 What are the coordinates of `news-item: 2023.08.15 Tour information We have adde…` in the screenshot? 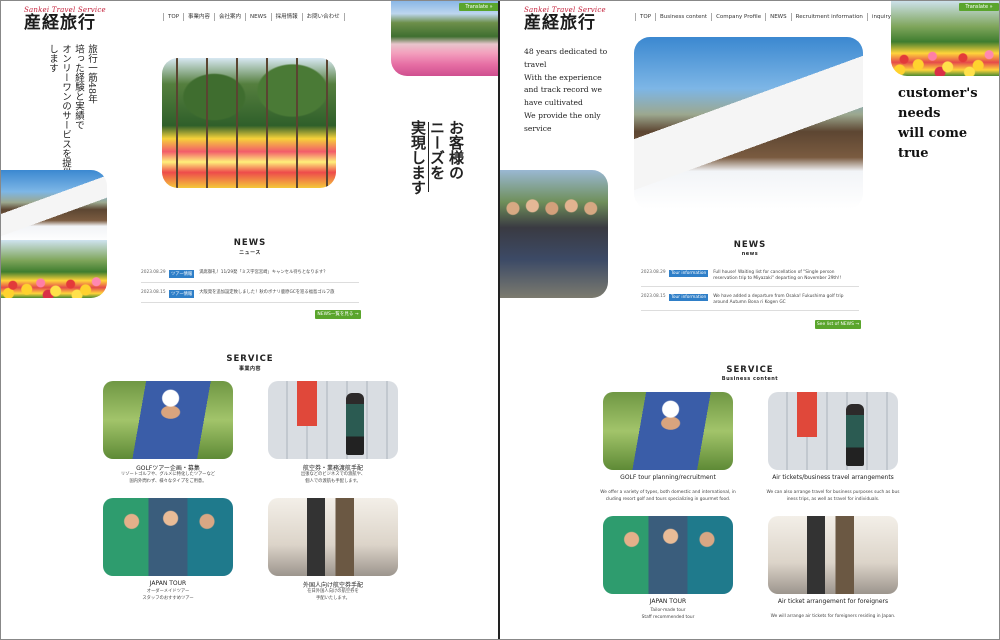 It's located at (750, 302).